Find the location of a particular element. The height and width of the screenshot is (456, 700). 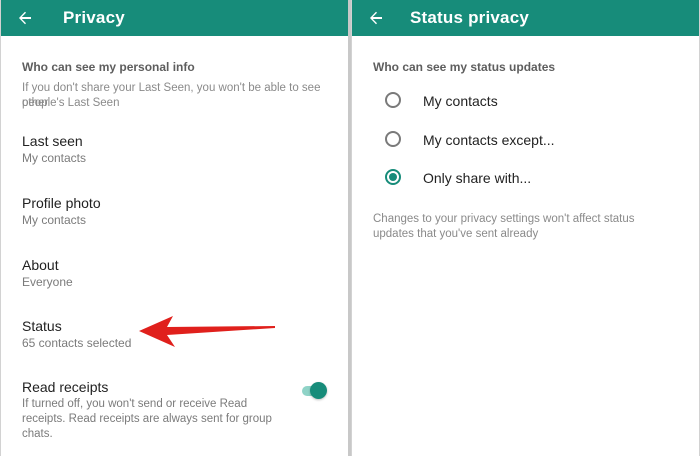

setting-title: Profile photo is located at coordinates (61, 203).